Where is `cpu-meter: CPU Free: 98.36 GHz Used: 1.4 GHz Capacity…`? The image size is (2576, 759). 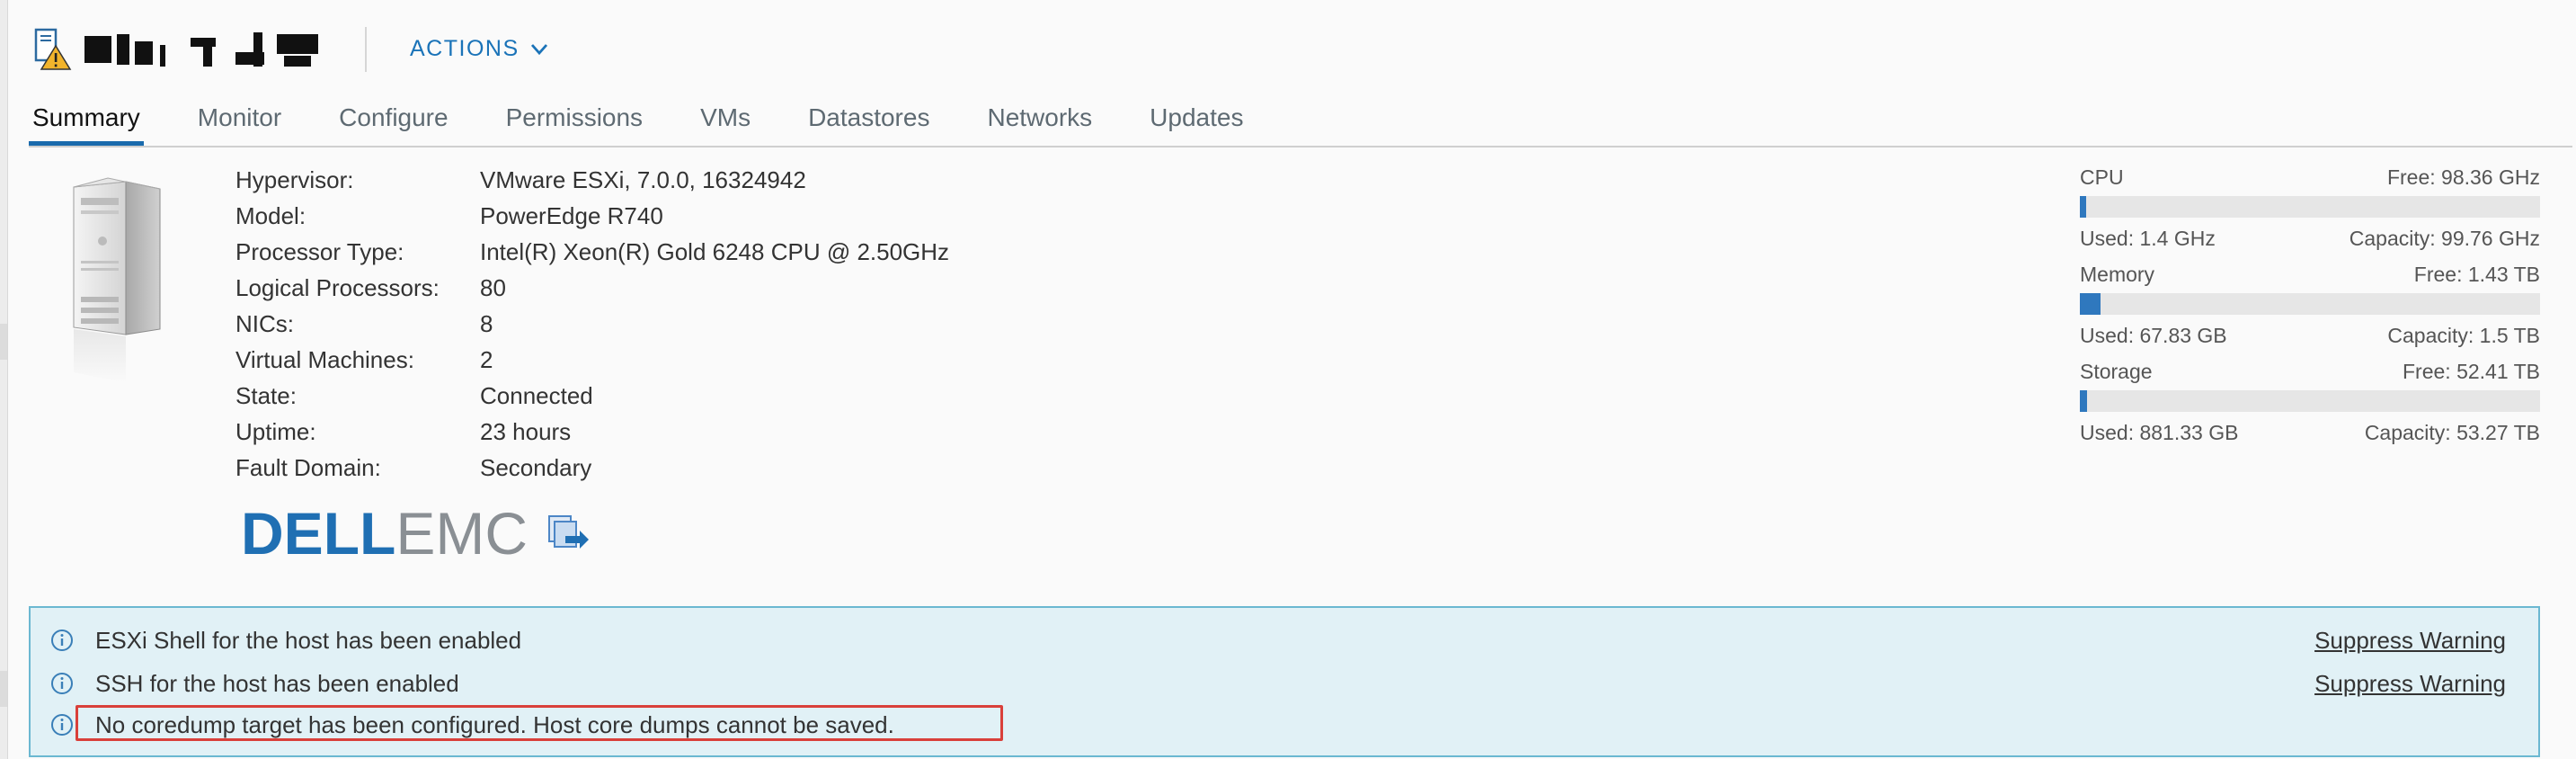
cpu-meter: CPU Free: 98.36 GHz Used: 1.4 GHz Capacity… is located at coordinates (2310, 208).